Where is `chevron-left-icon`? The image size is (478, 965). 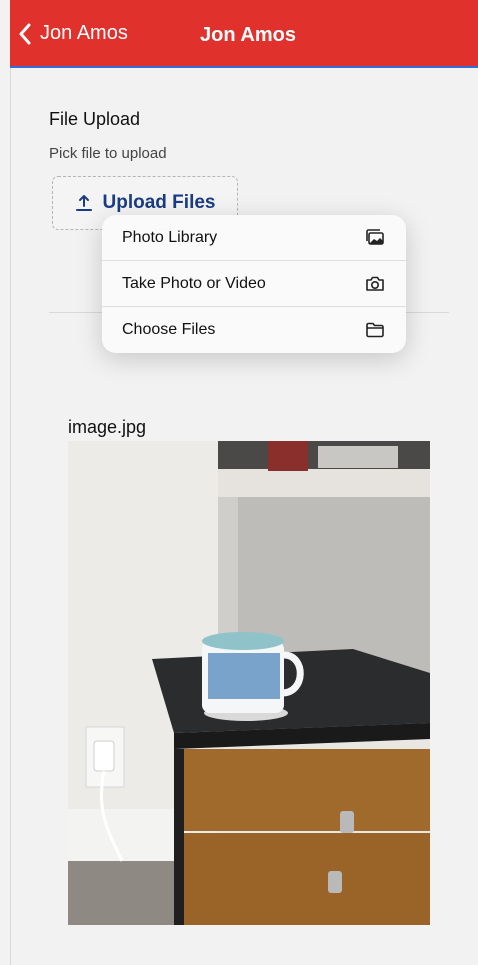
chevron-left-icon is located at coordinates (25, 33).